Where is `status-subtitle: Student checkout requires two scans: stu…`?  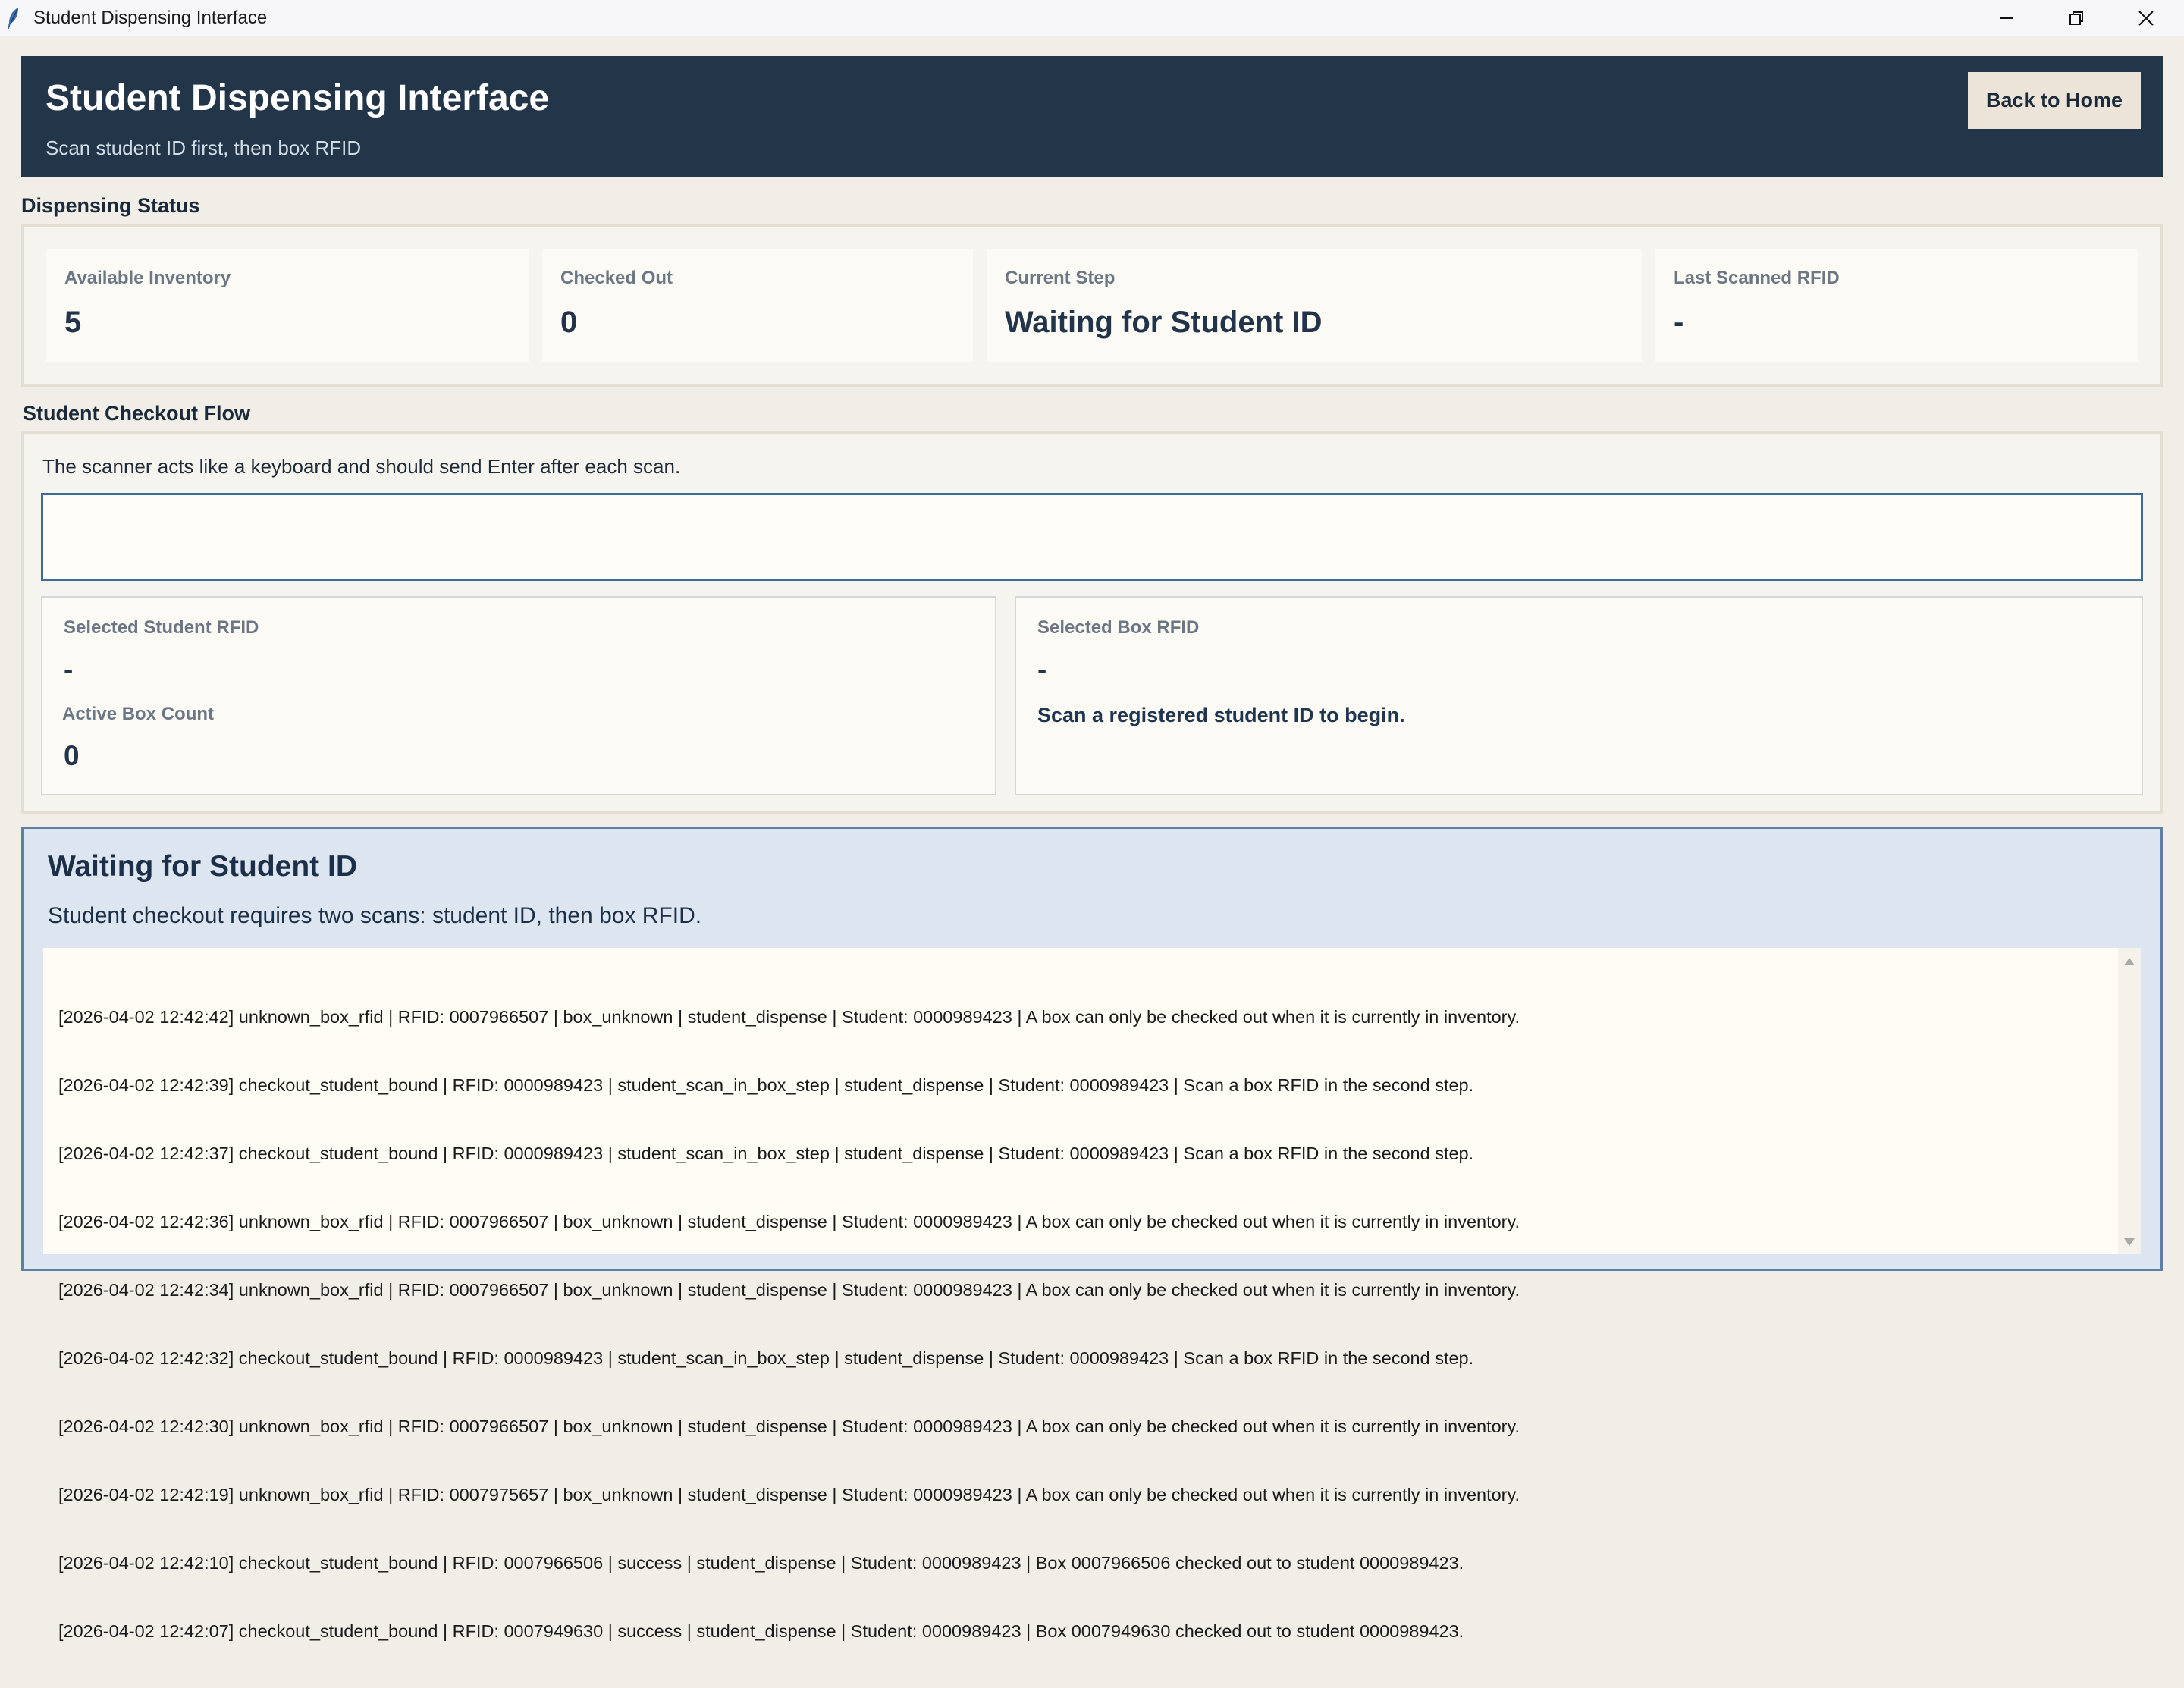 status-subtitle: Student checkout requires two scans: stu… is located at coordinates (375, 915).